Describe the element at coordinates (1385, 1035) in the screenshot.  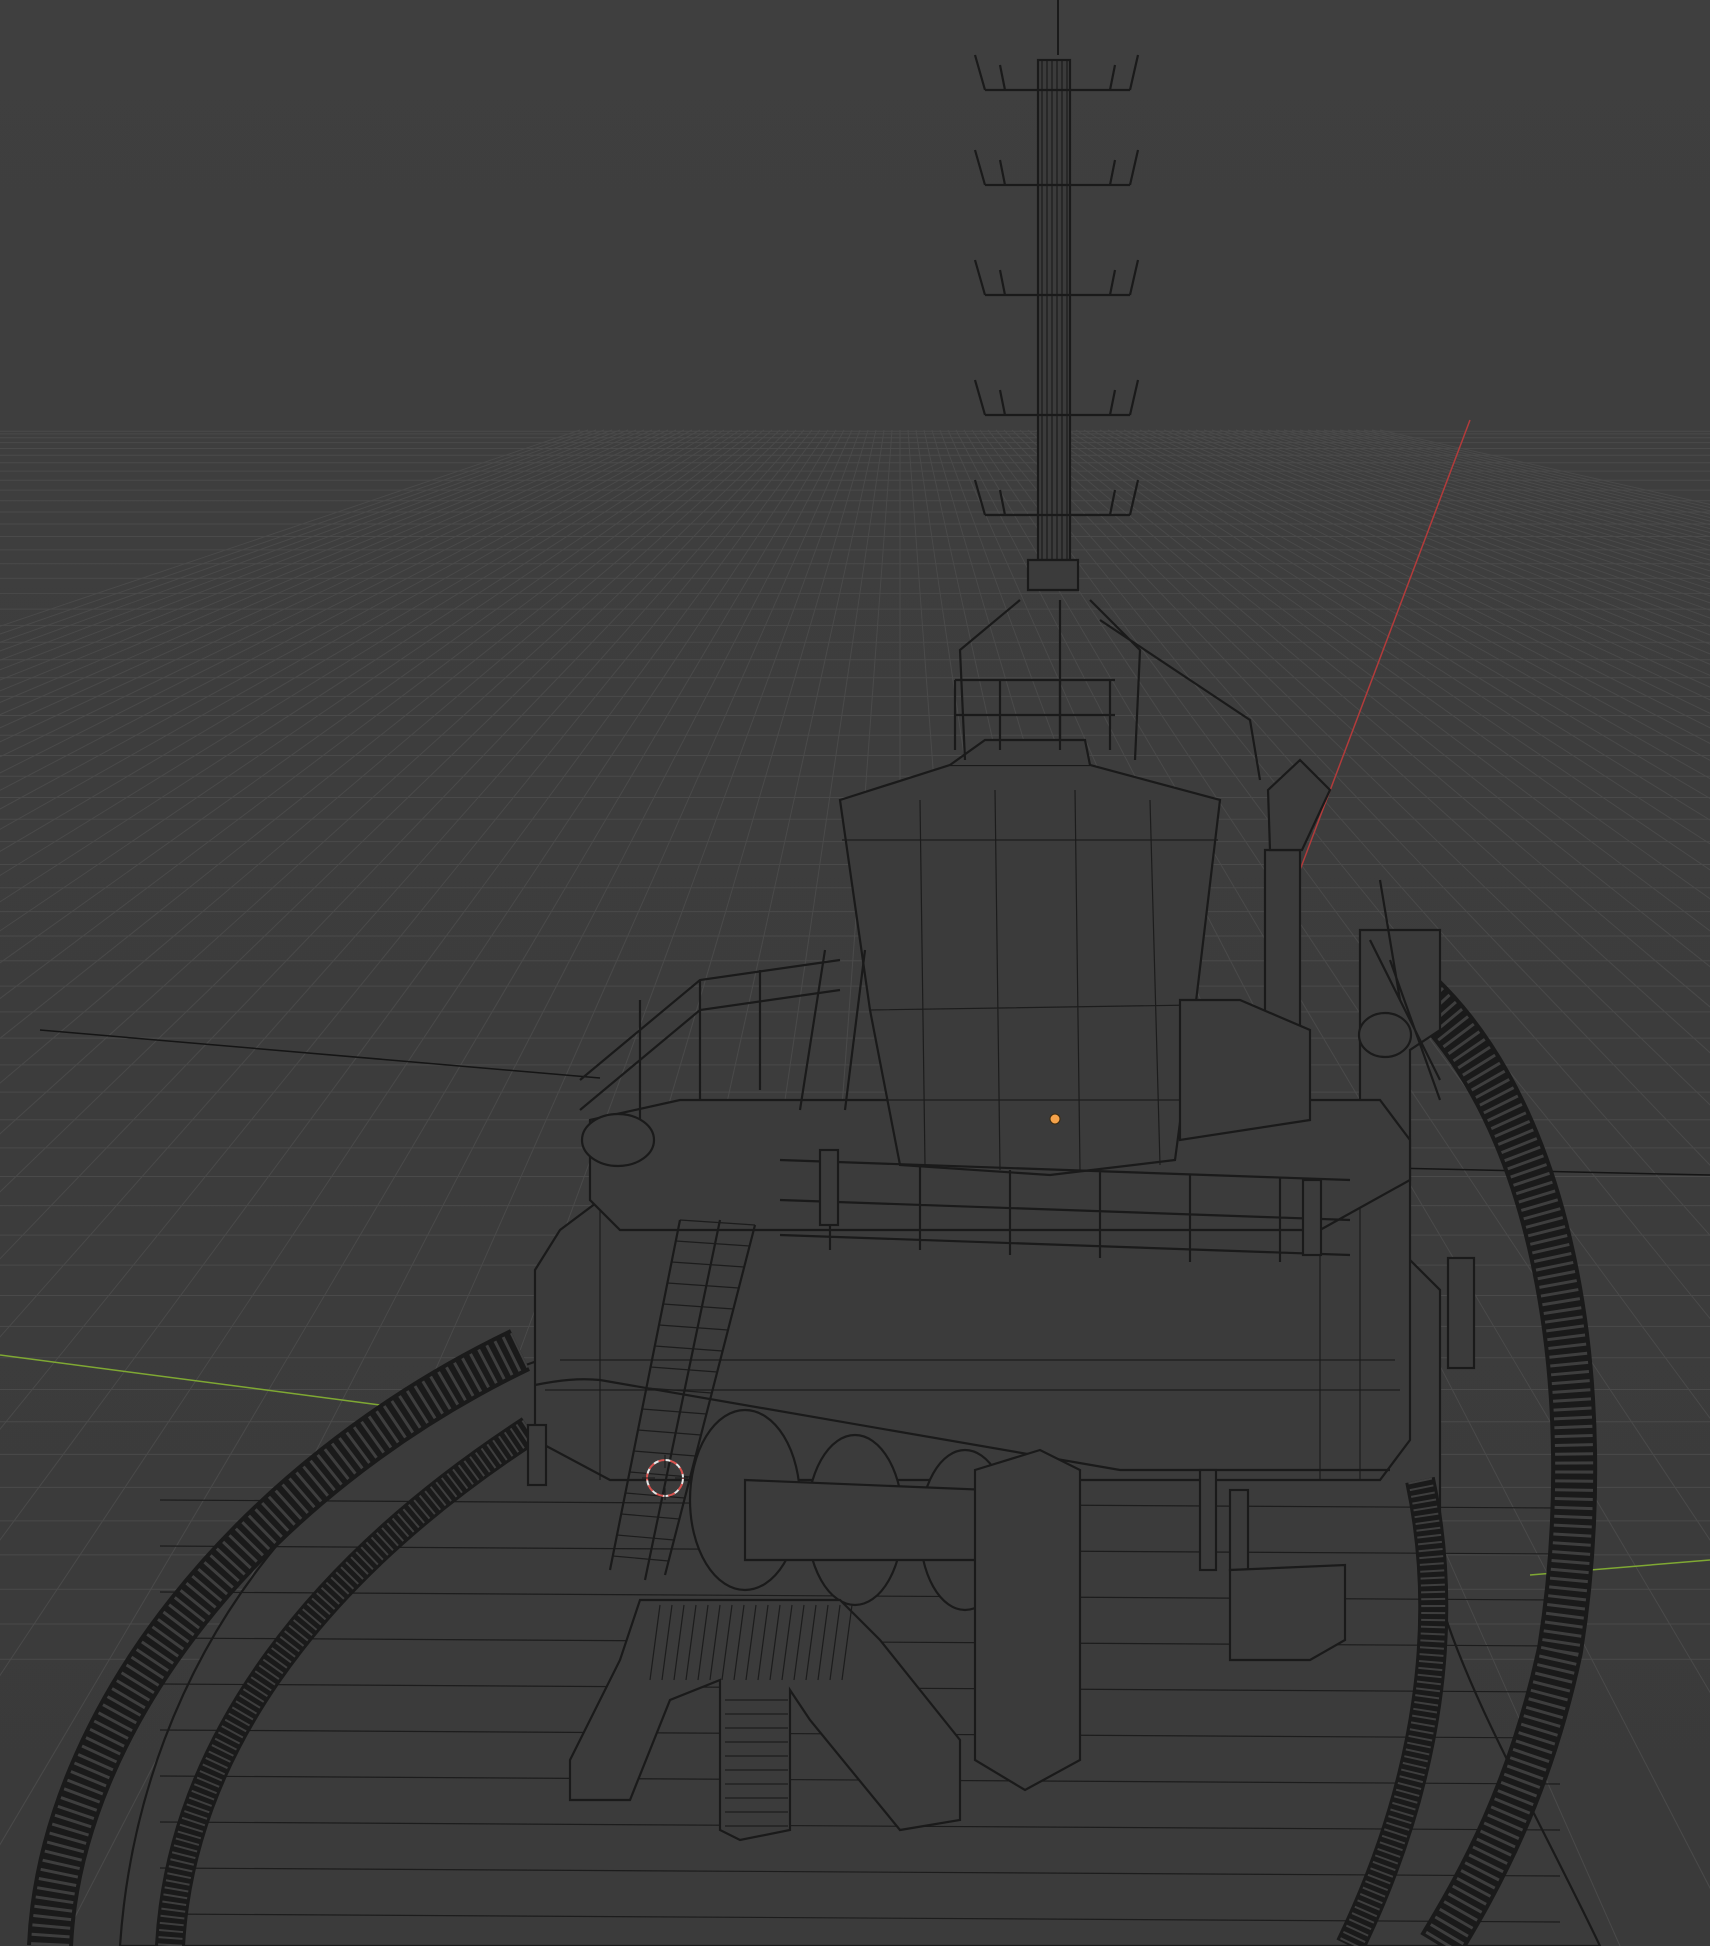
I see `life-raft-starboard` at that location.